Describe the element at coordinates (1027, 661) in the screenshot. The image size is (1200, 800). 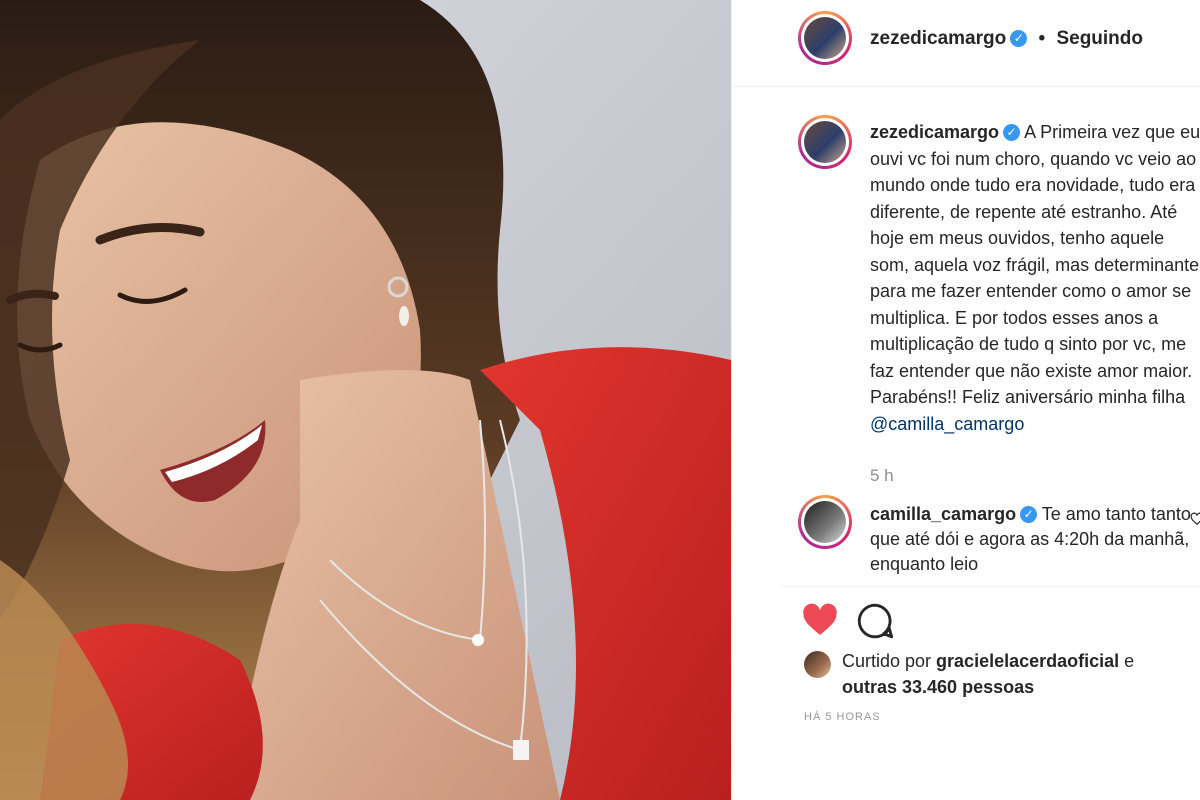
I see `liker-username: gracielelacerdaoficial` at that location.